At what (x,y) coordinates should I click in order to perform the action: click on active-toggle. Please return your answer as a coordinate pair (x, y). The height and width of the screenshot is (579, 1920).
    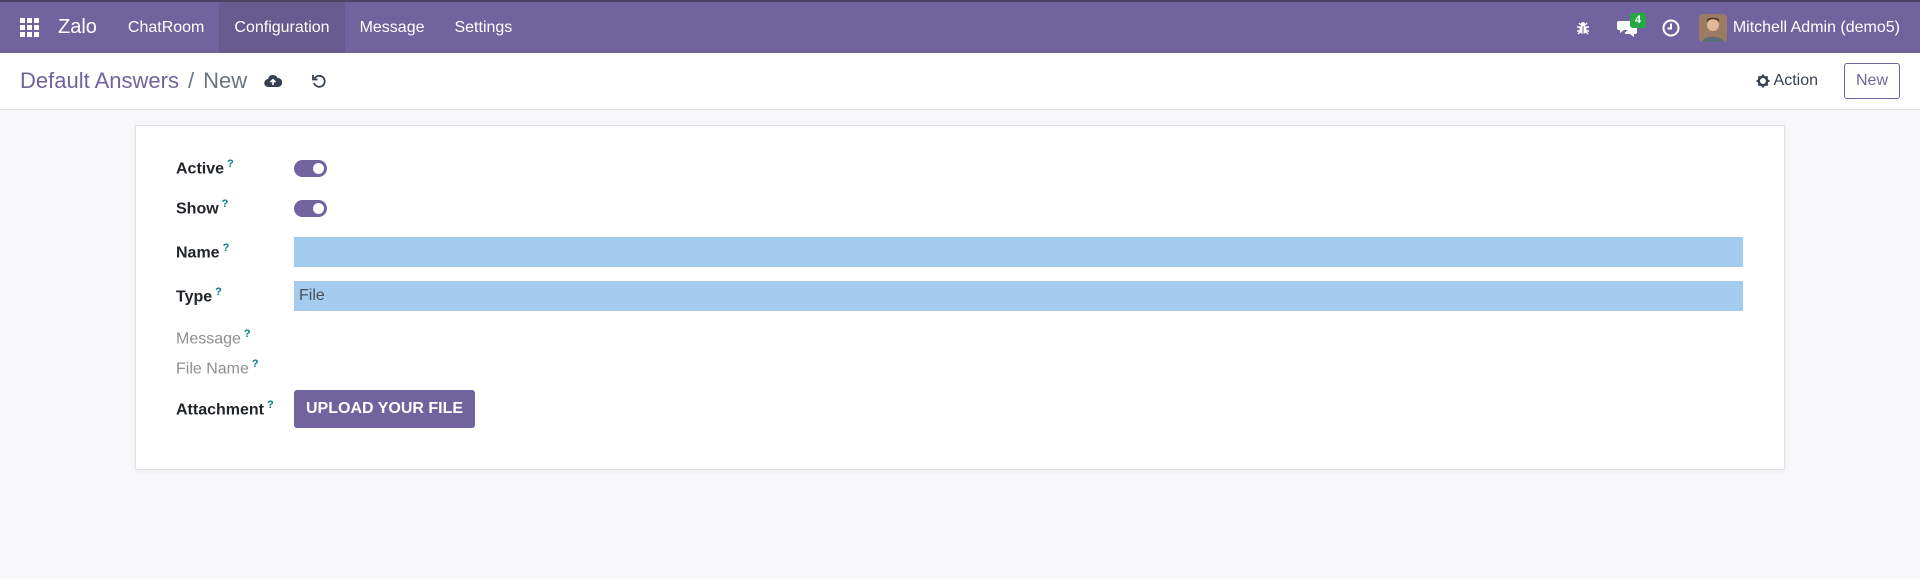
    Looking at the image, I should click on (310, 168).